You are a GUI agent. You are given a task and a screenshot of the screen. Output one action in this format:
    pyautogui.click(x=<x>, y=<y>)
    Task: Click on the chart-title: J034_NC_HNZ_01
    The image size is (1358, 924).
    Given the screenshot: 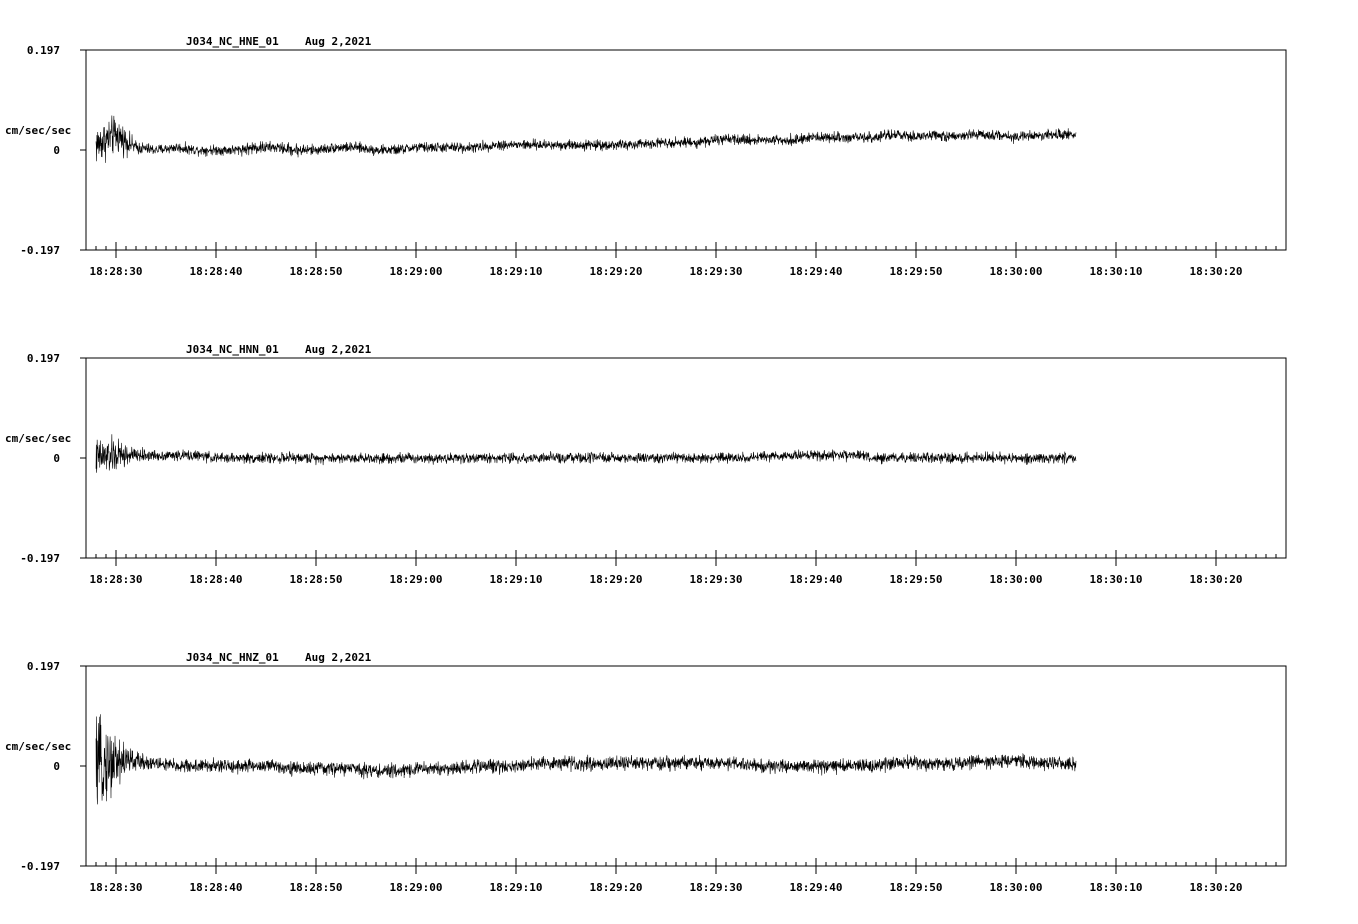 What is the action you would take?
    pyautogui.click(x=232, y=657)
    